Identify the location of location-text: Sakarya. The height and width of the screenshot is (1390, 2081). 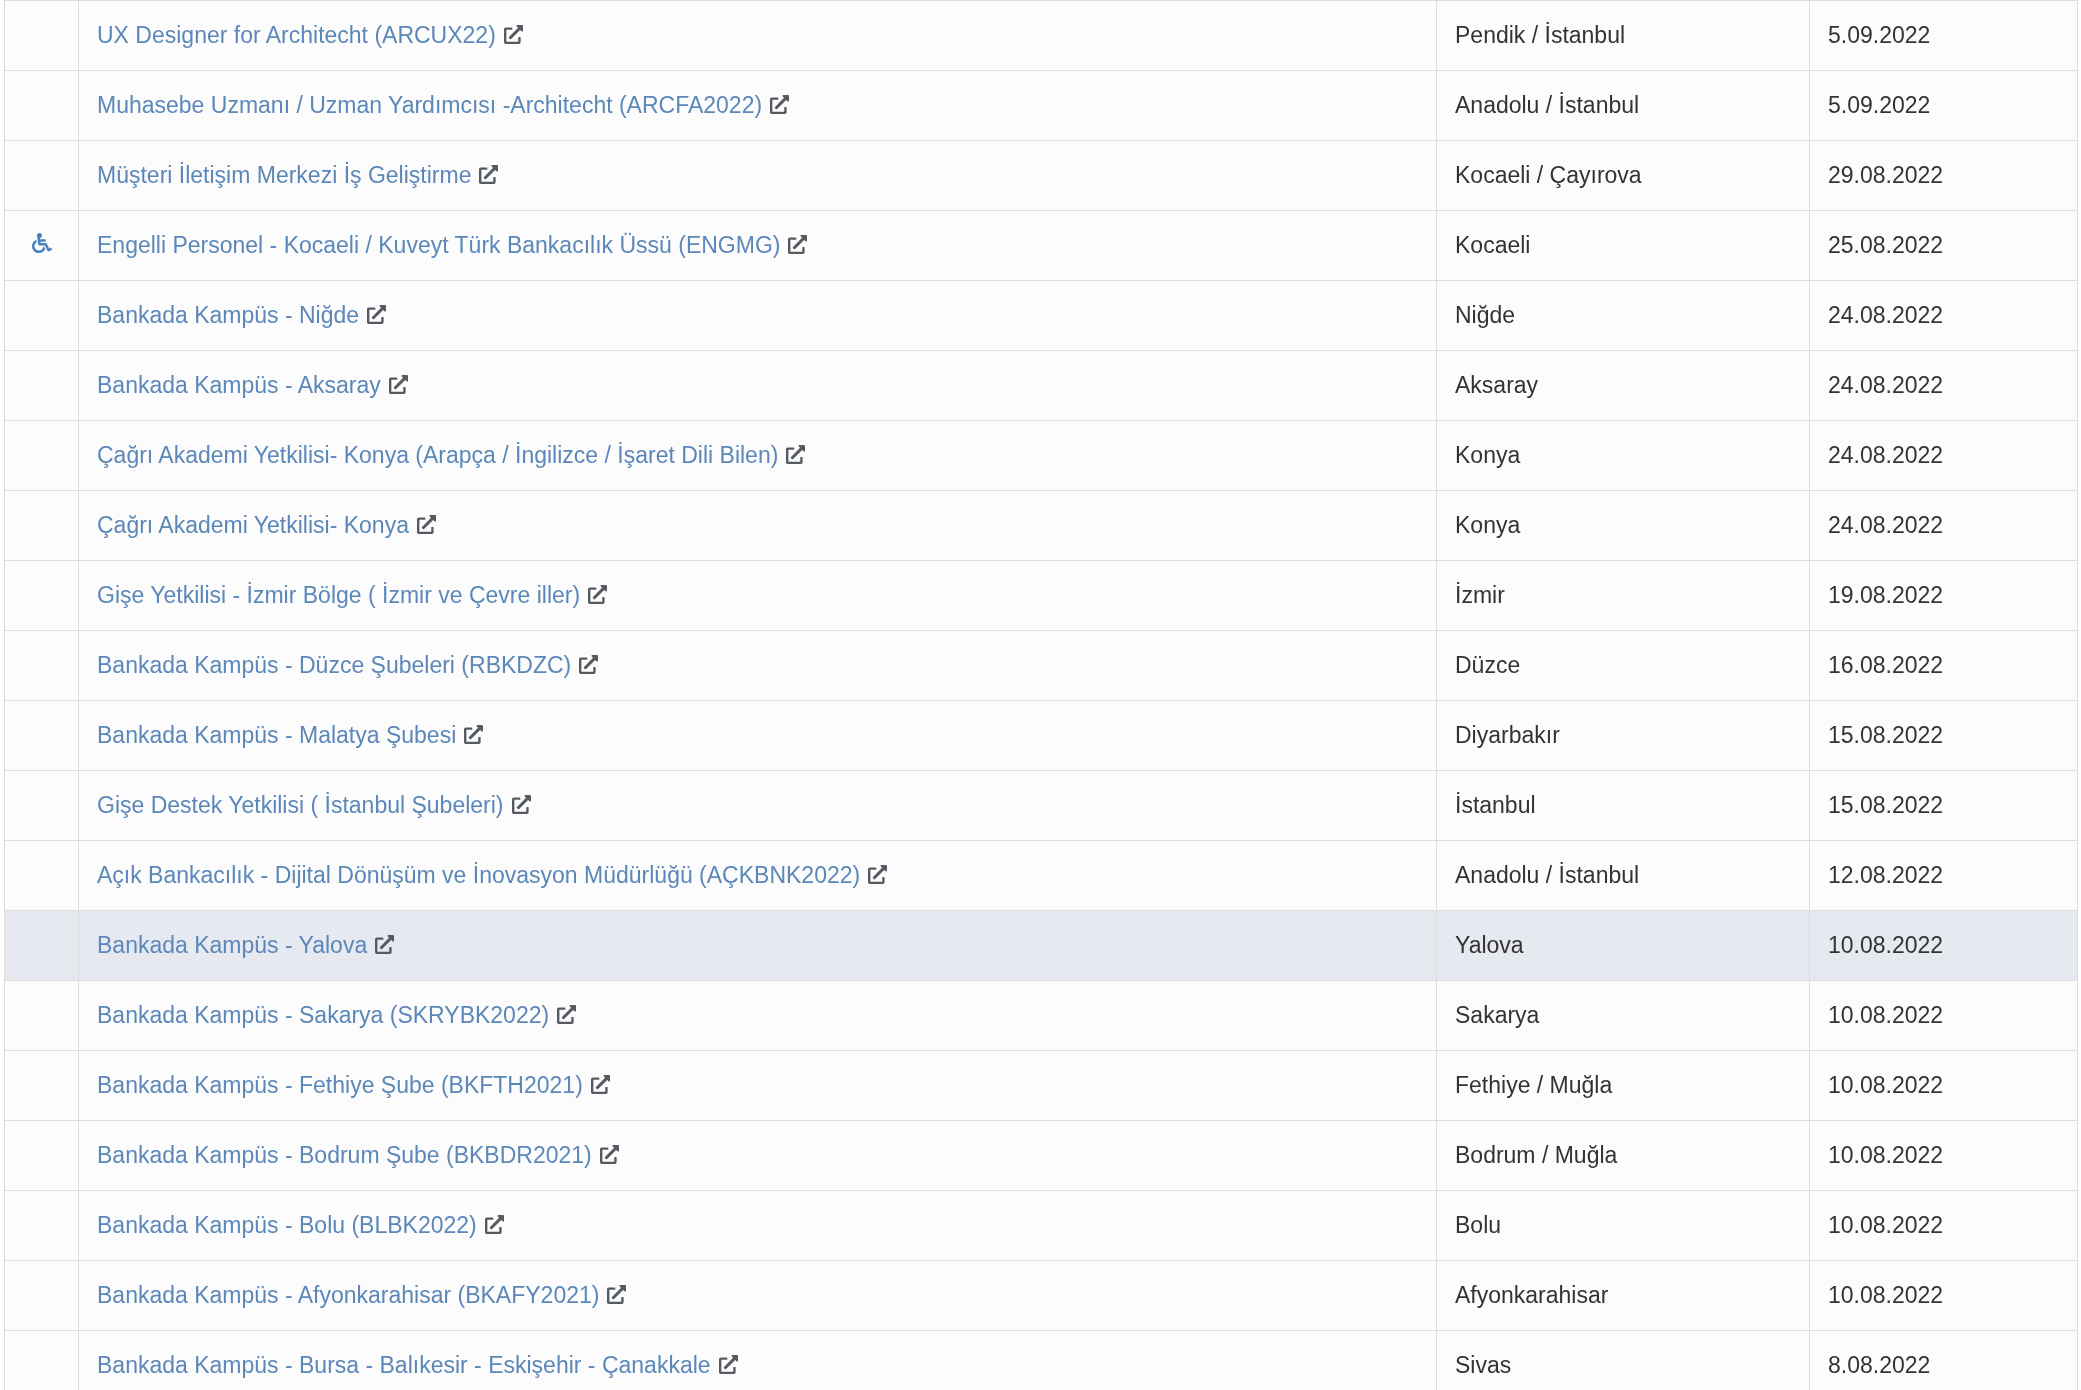
(1497, 1015).